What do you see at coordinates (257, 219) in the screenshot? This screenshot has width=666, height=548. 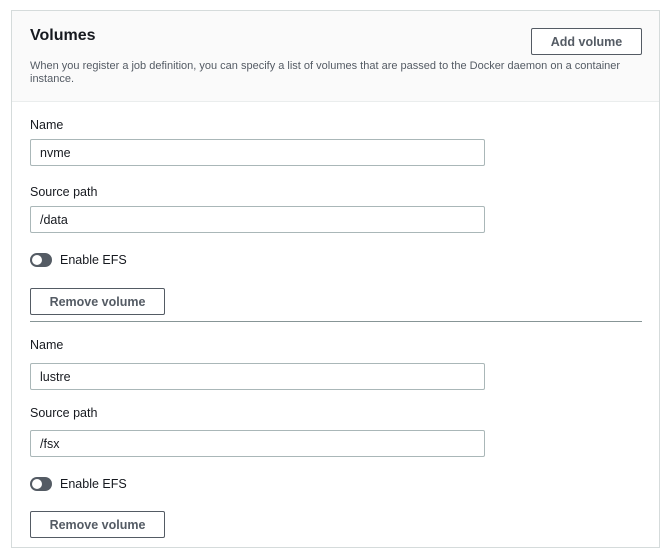 I see `source-path-input: /data` at bounding box center [257, 219].